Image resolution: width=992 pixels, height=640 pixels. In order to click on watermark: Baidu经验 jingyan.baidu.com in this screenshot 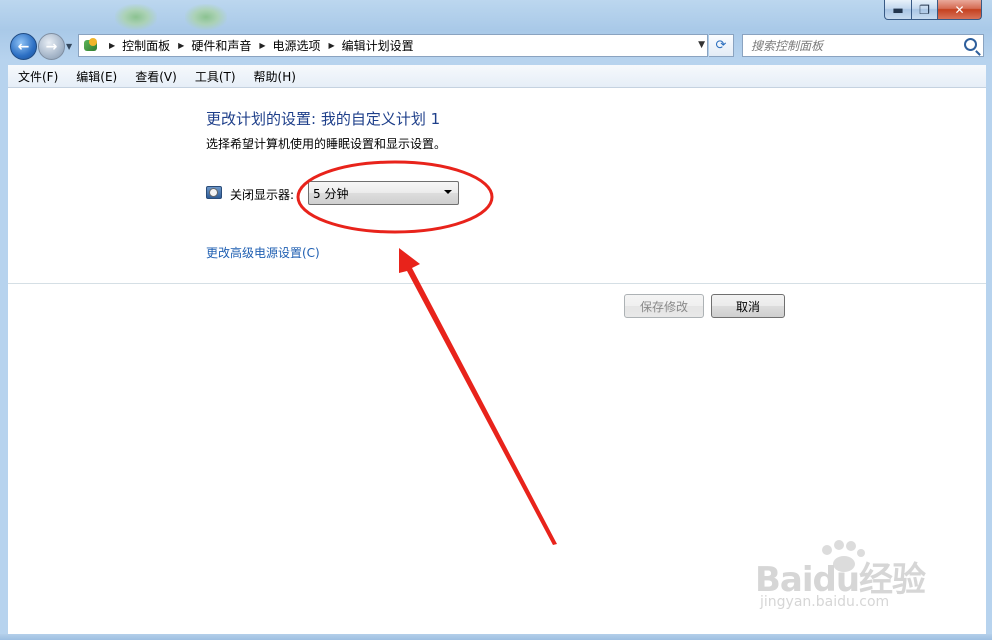, I will do `click(850, 580)`.